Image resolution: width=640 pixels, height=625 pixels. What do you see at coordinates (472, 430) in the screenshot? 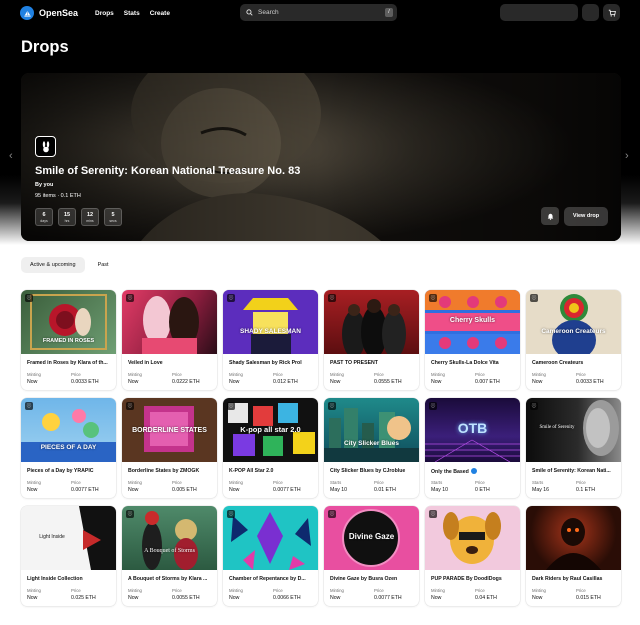
I see `drop-thumbnail: OTB ⓘ` at bounding box center [472, 430].